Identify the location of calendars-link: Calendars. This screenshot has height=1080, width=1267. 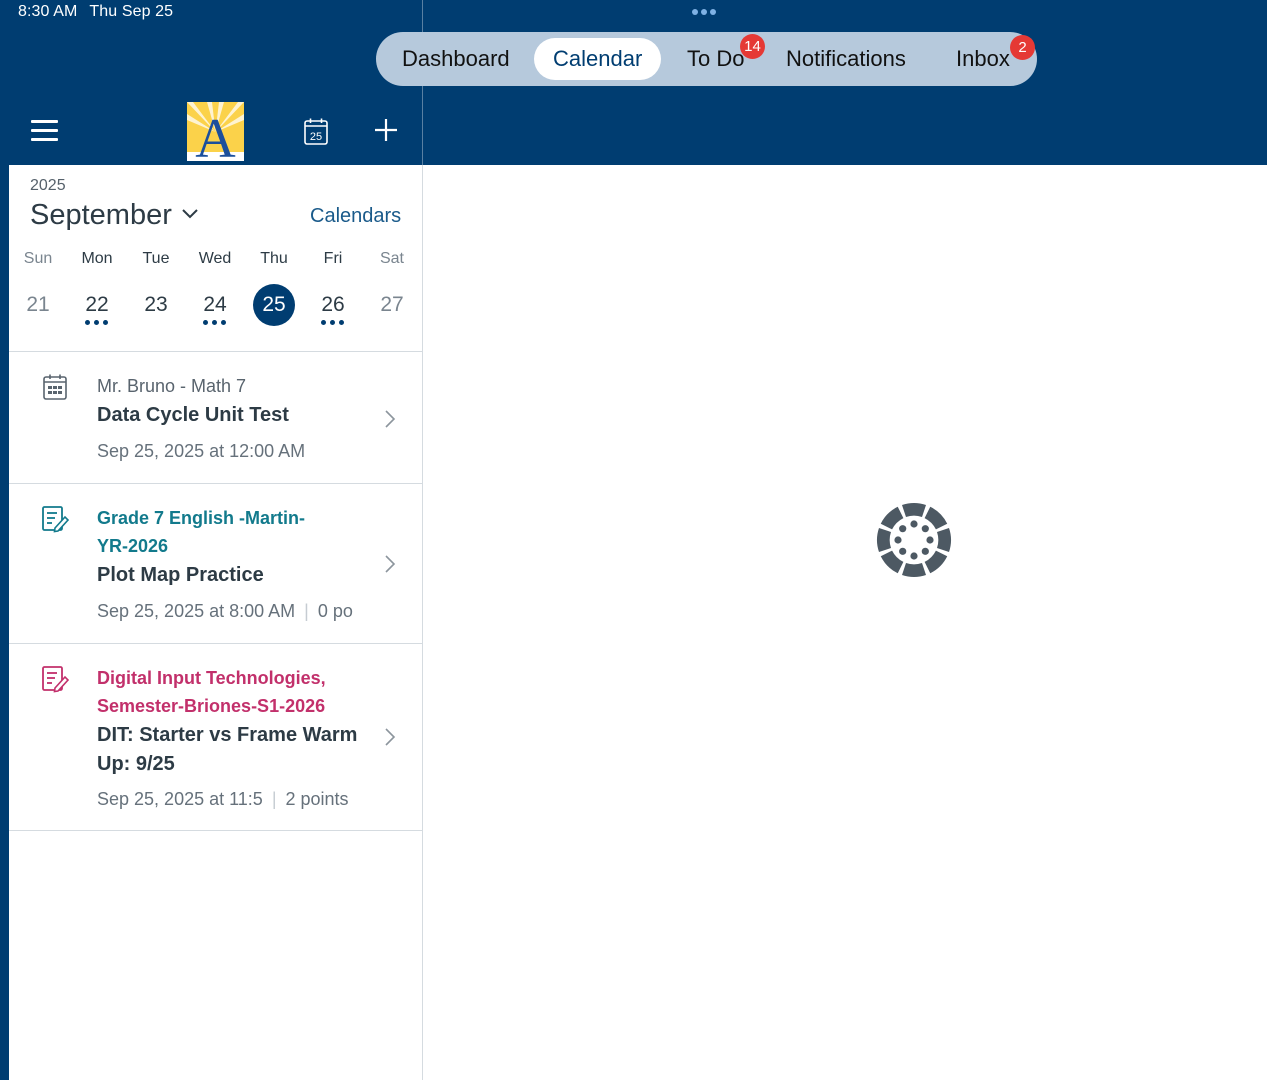
(355, 216).